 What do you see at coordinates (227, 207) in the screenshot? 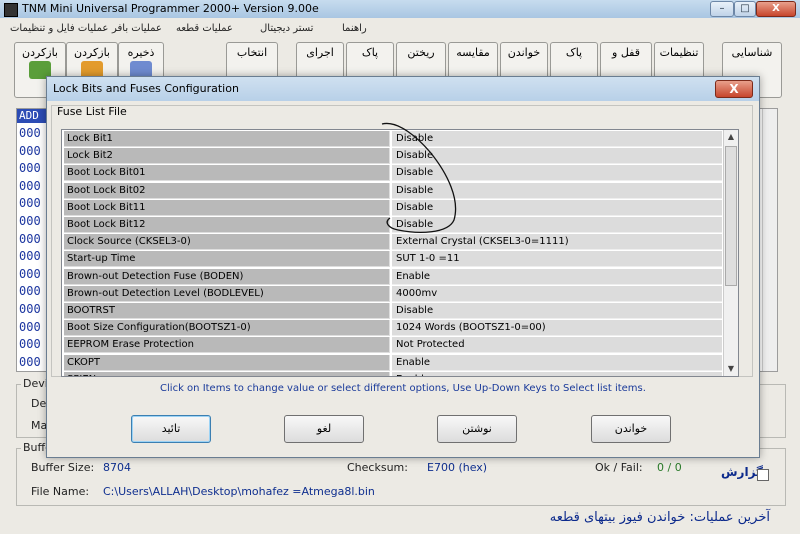
I see `fuse-name: Boot Lock Bit11` at bounding box center [227, 207].